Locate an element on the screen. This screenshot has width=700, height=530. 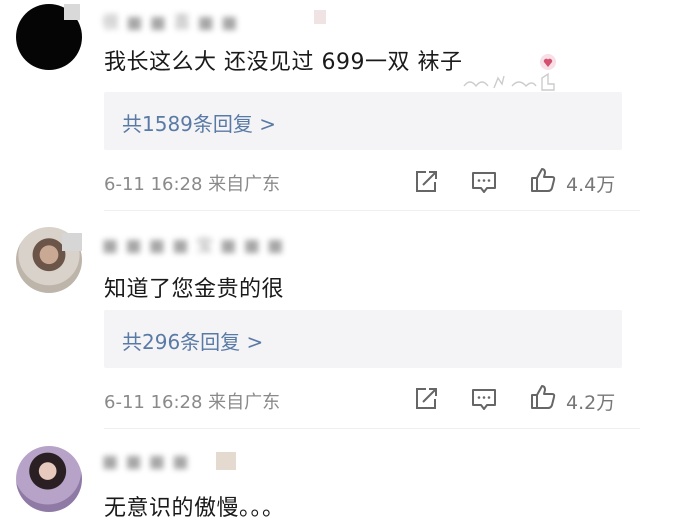
reply-summary-box: 共1589条回复 > is located at coordinates (363, 121).